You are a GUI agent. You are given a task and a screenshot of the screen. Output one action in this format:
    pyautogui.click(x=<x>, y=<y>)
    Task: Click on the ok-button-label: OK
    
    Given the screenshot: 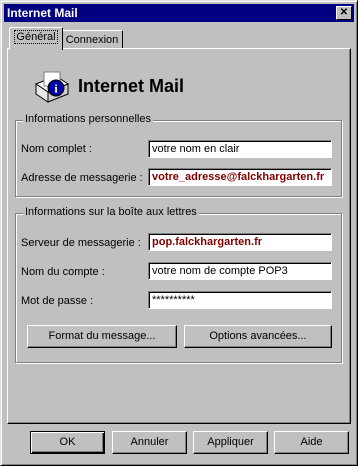 What is the action you would take?
    pyautogui.click(x=67, y=442)
    